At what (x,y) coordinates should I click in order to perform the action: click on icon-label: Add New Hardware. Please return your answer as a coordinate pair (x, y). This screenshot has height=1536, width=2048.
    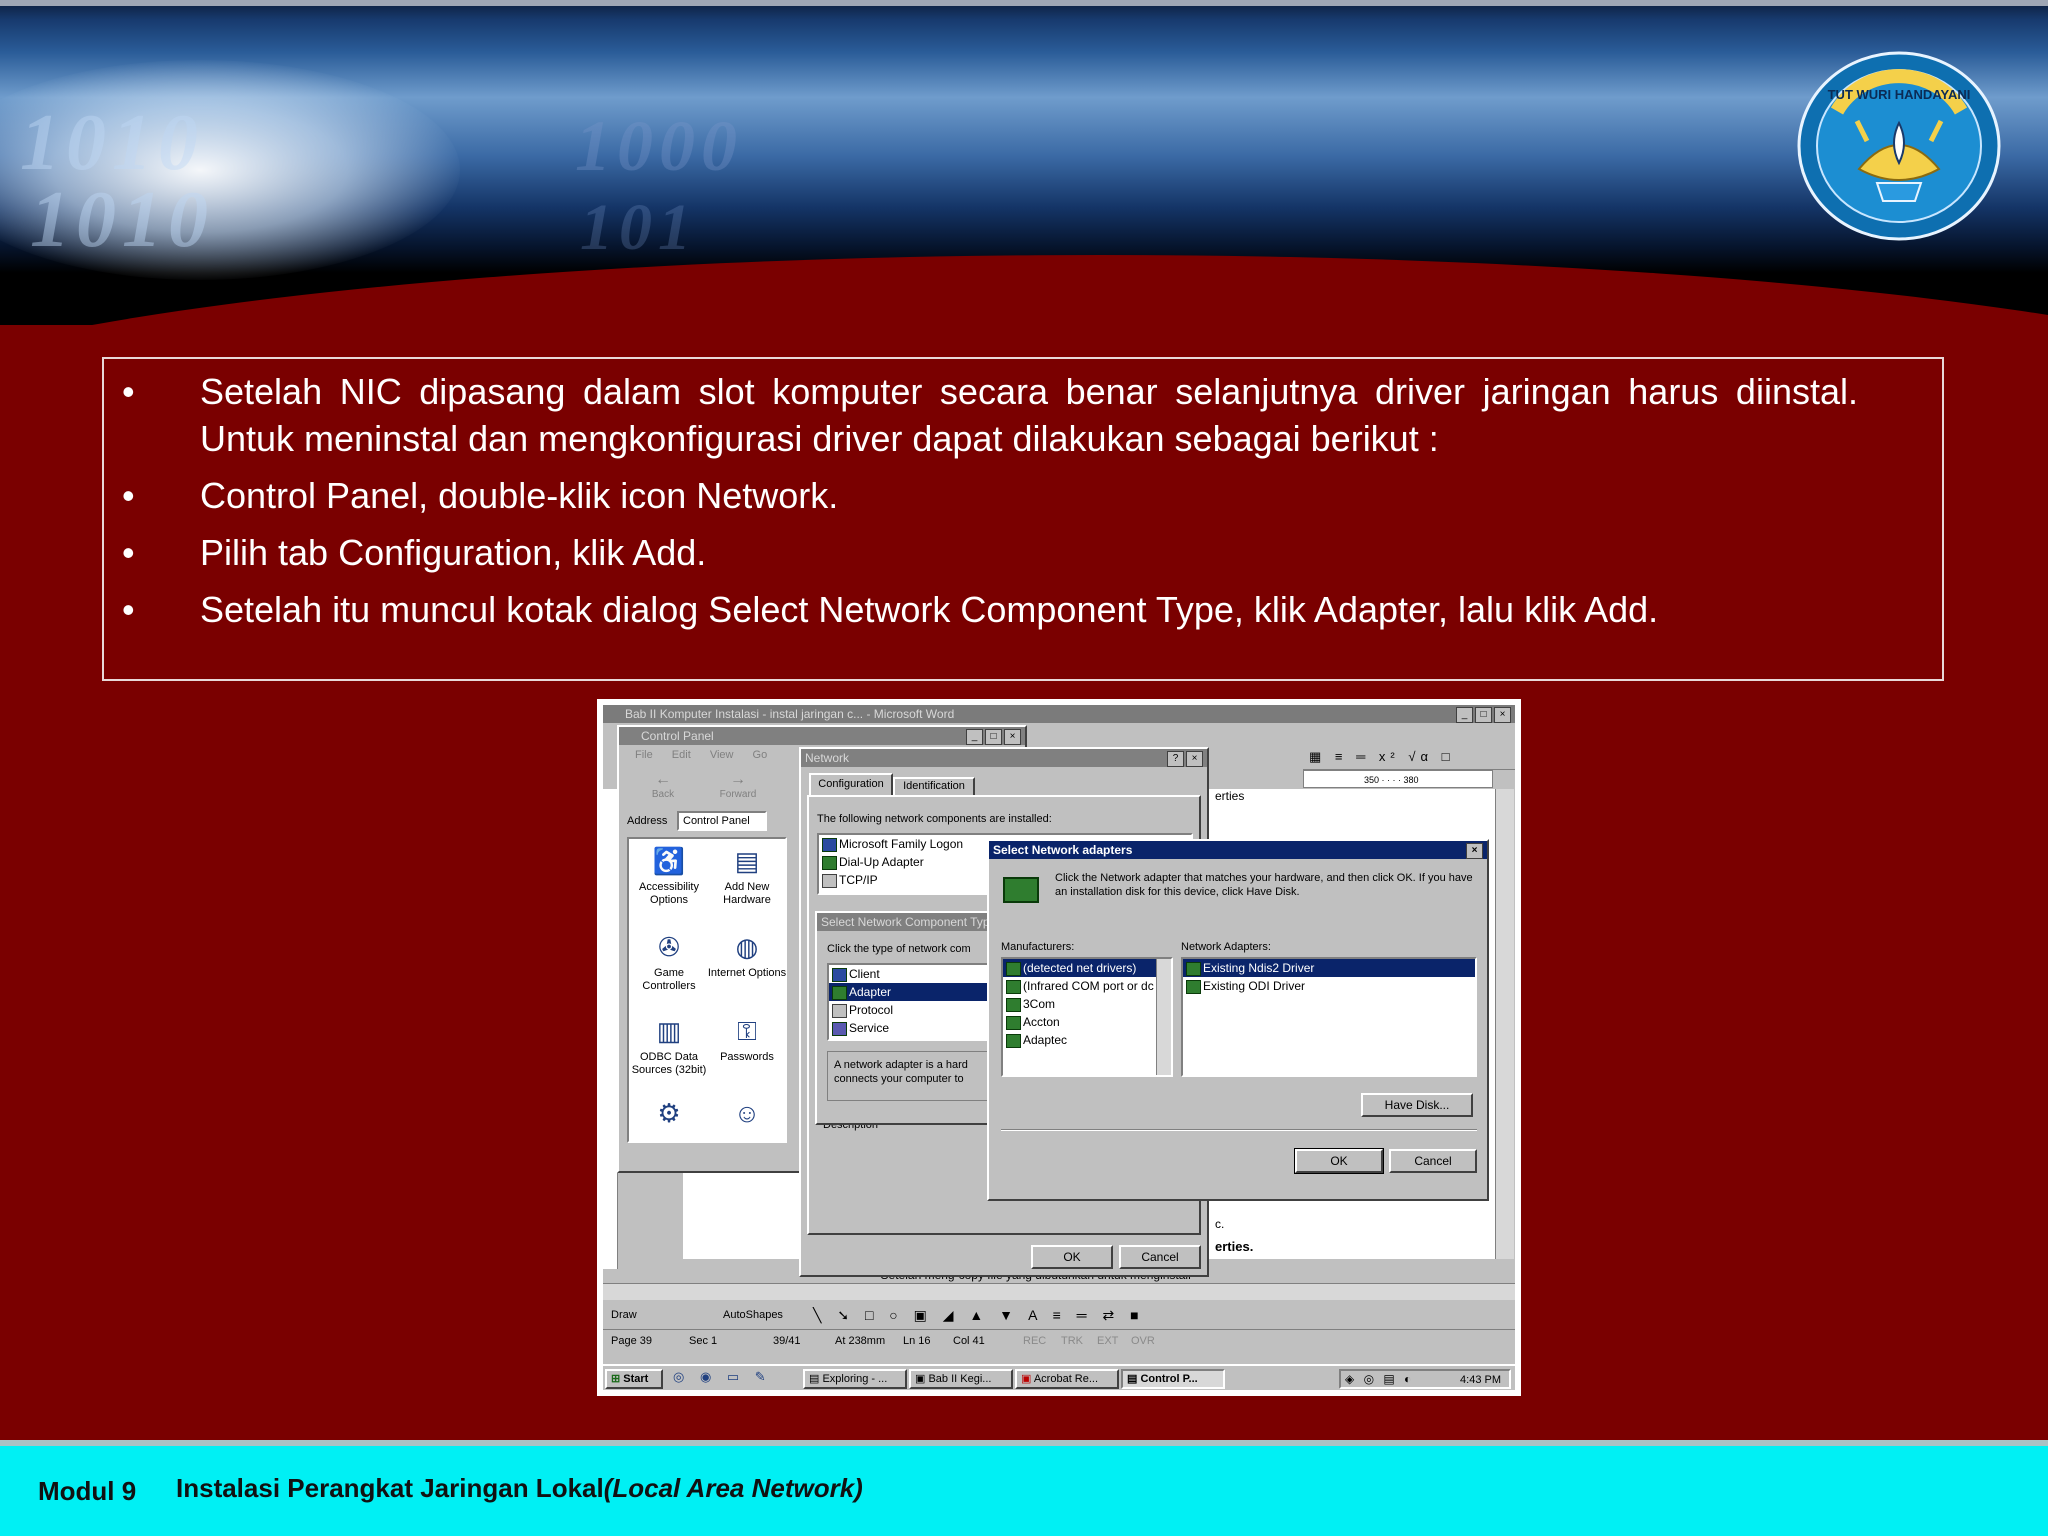
    Looking at the image, I should click on (747, 893).